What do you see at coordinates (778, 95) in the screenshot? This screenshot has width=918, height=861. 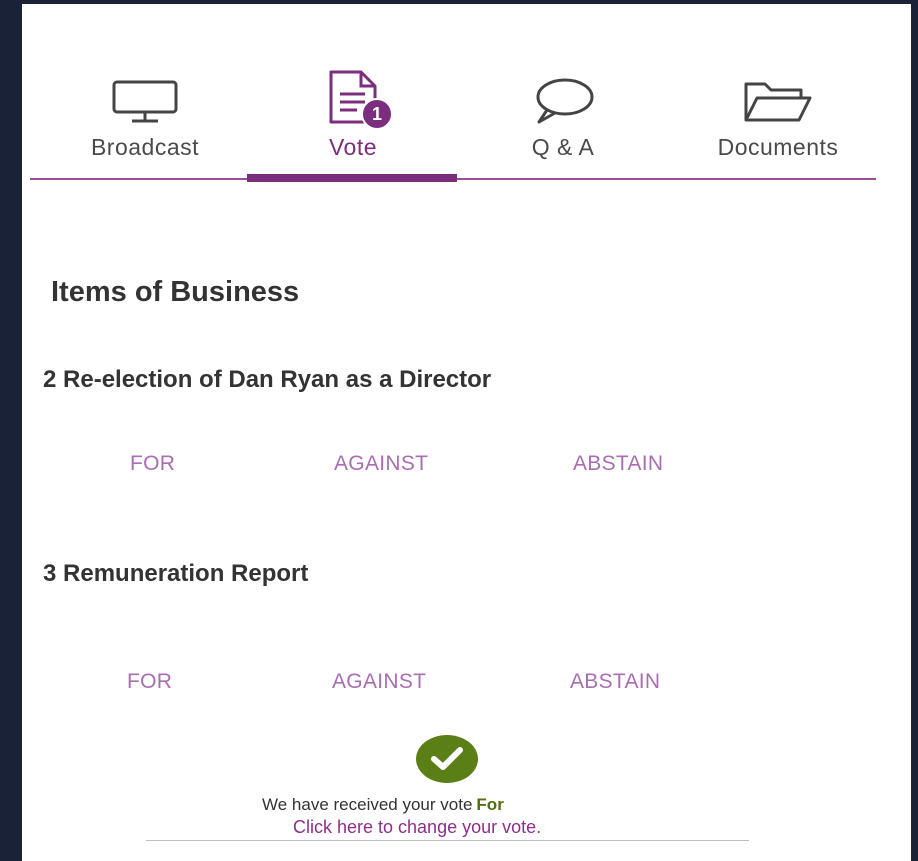 I see `folder-icon` at bounding box center [778, 95].